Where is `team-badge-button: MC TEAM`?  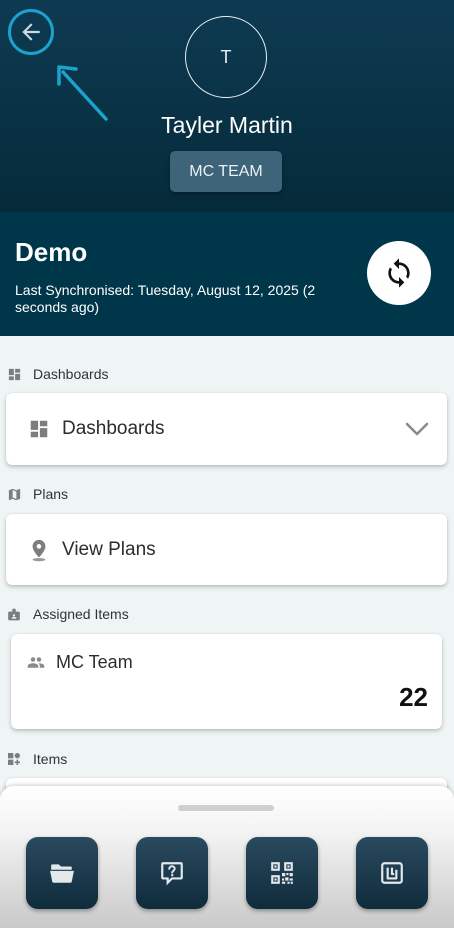
team-badge-button: MC TEAM is located at coordinates (226, 171).